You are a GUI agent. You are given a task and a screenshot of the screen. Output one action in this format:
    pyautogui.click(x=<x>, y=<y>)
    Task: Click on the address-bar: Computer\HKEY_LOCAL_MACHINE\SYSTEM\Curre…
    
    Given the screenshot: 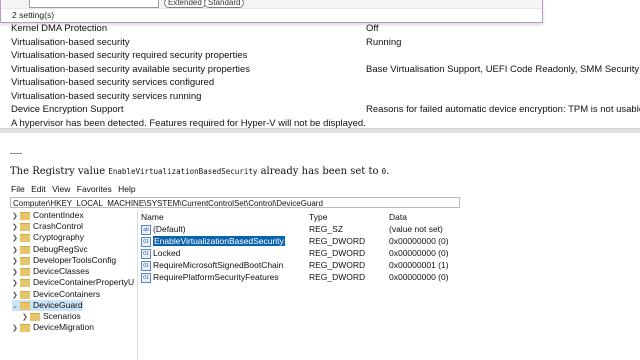 What is the action you would take?
    pyautogui.click(x=235, y=202)
    